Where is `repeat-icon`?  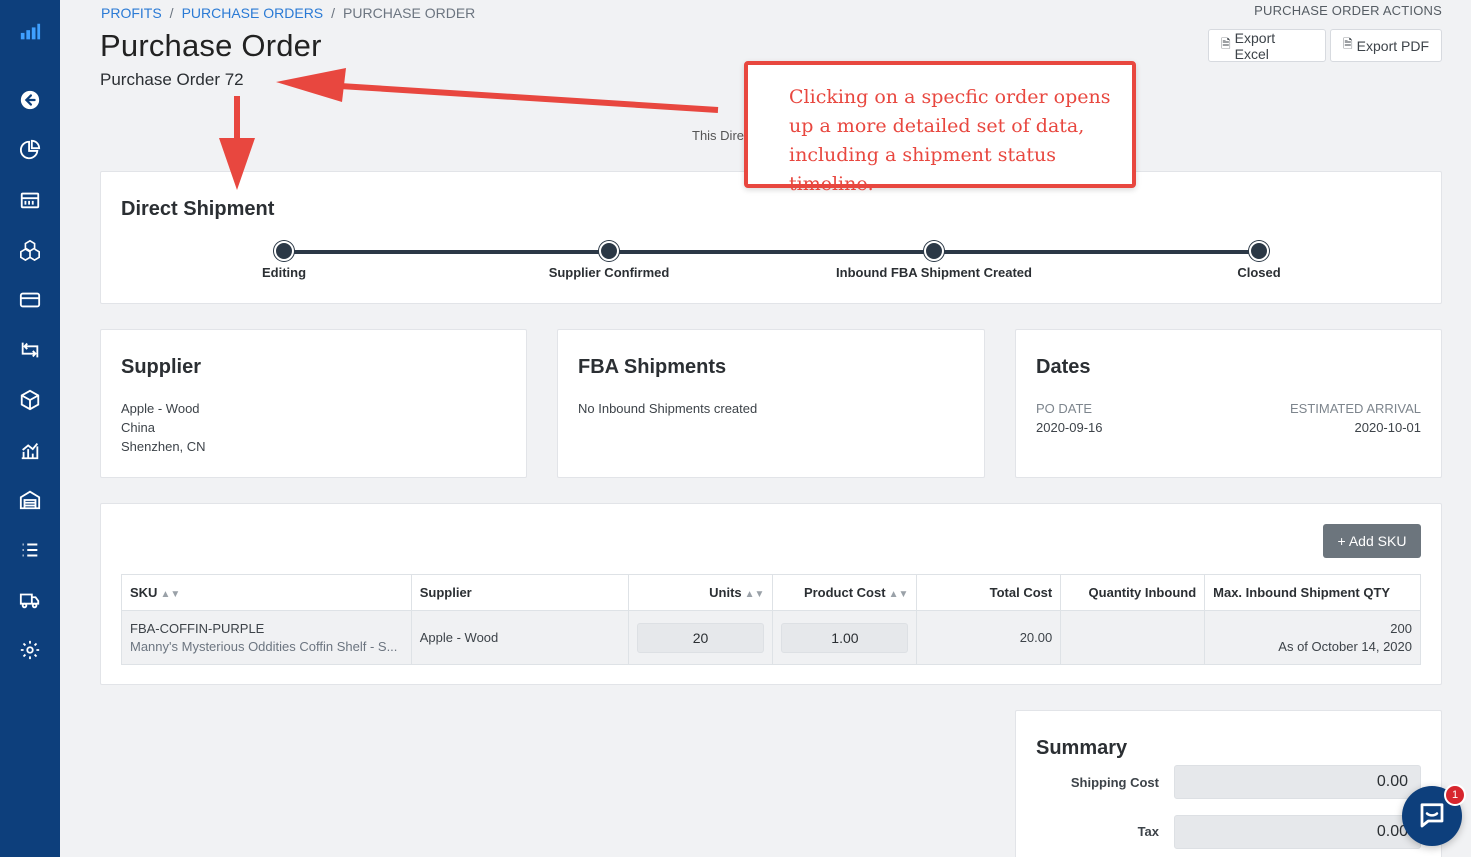 repeat-icon is located at coordinates (30, 350).